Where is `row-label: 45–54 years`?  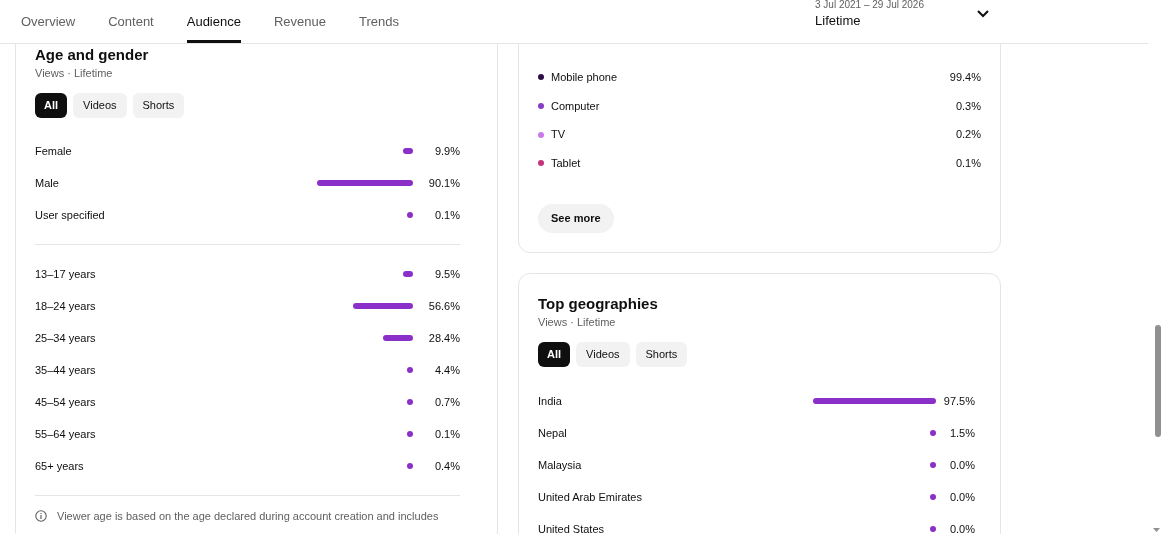
row-label: 45–54 years is located at coordinates (65, 402).